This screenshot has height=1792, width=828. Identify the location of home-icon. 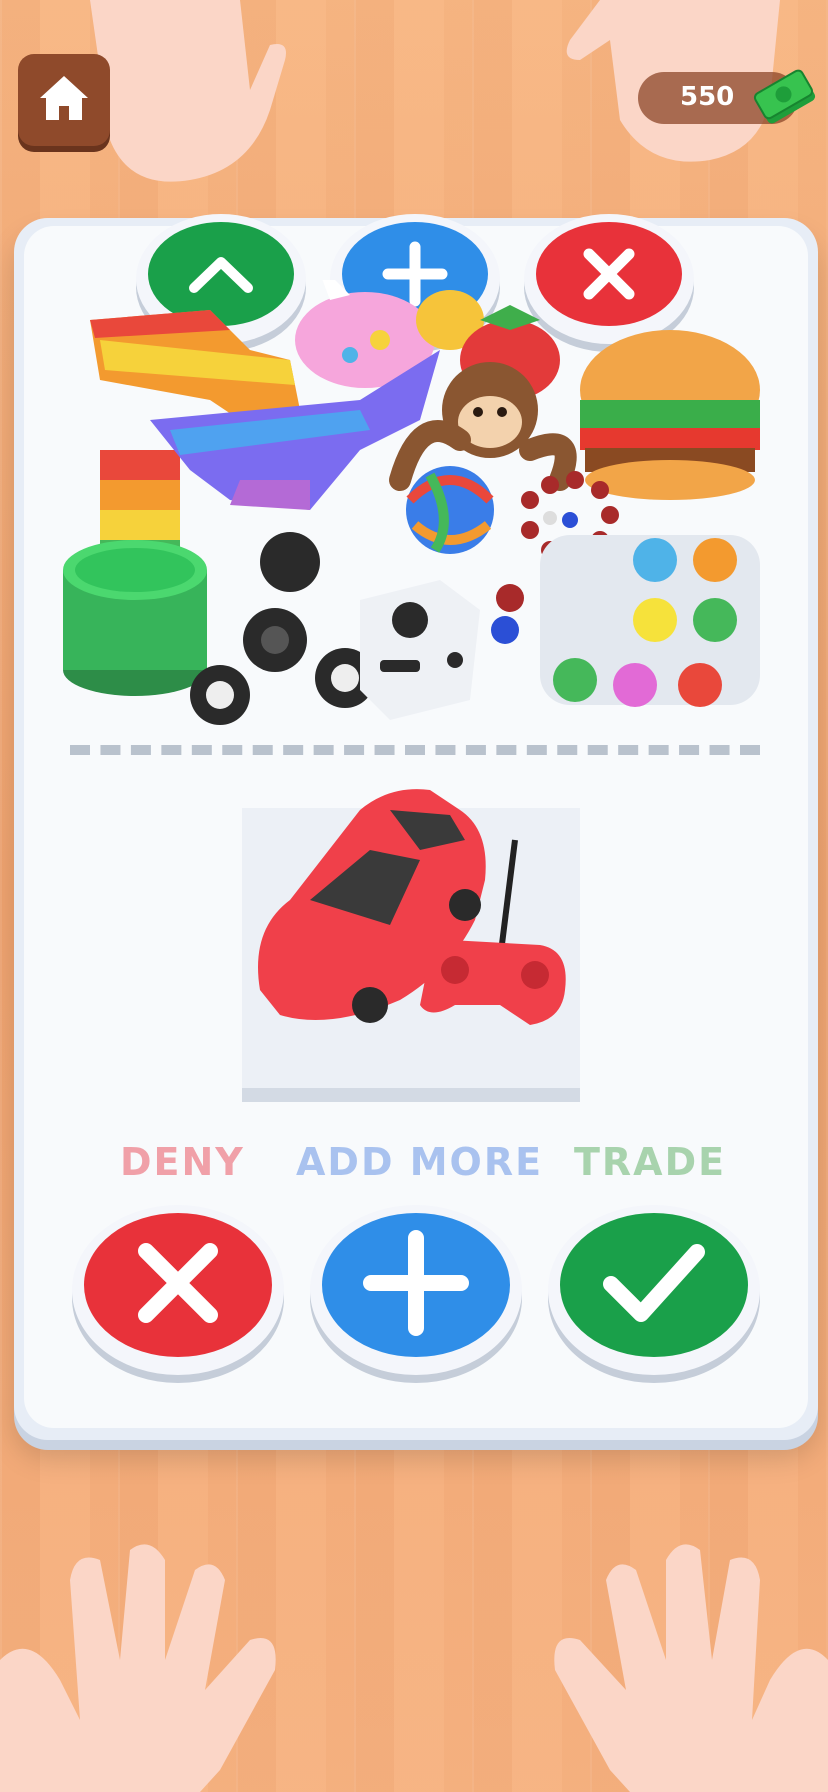
(64, 98).